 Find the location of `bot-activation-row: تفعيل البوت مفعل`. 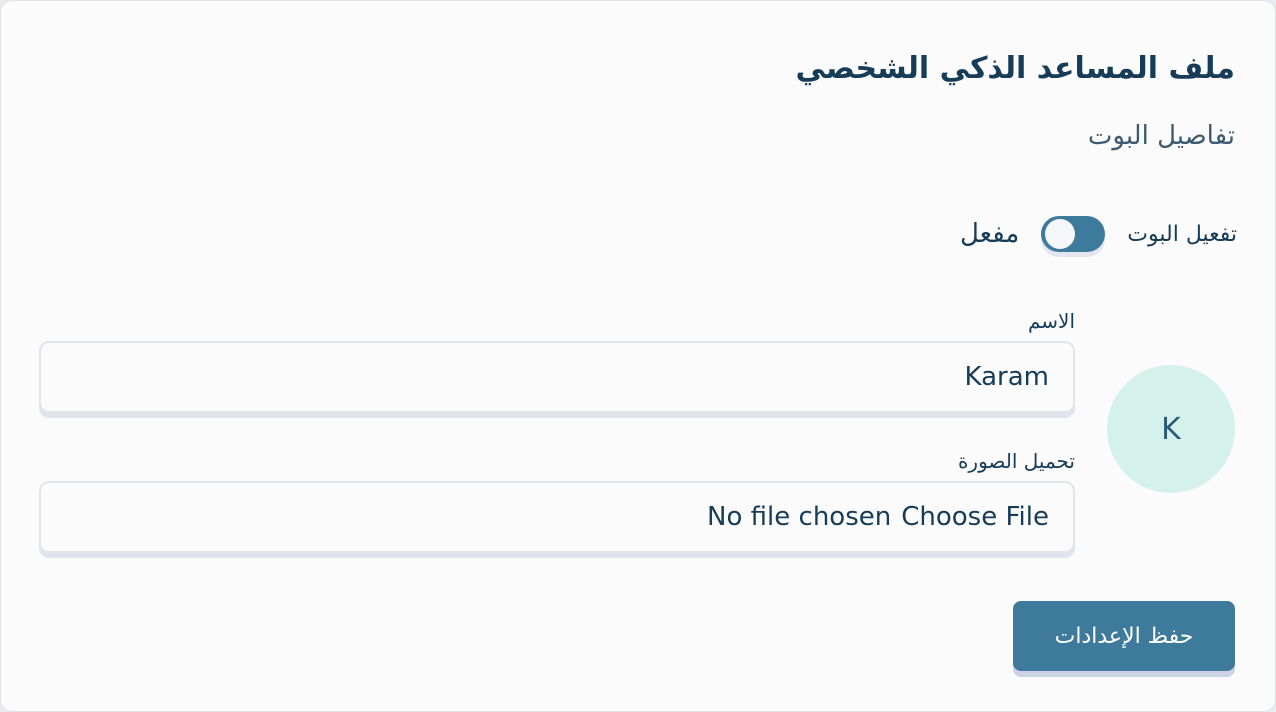

bot-activation-row: تفعيل البوت مفعل is located at coordinates (1098, 234).